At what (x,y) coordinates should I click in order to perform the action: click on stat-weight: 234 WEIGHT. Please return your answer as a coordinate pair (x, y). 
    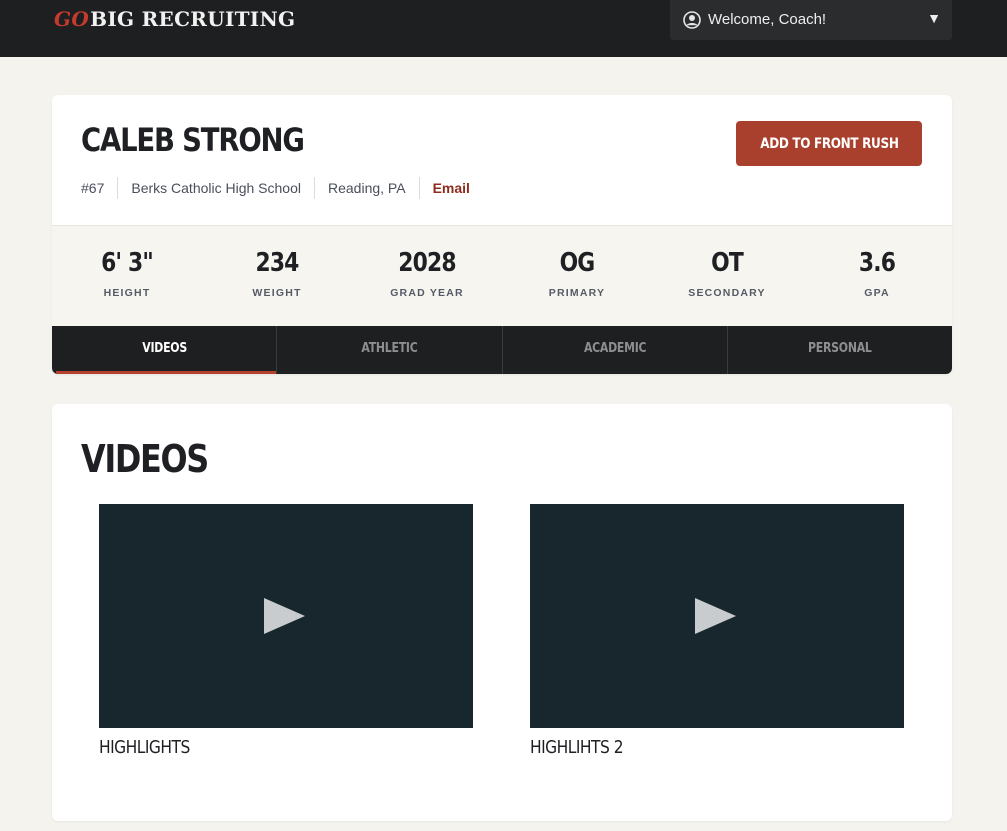
    Looking at the image, I should click on (277, 276).